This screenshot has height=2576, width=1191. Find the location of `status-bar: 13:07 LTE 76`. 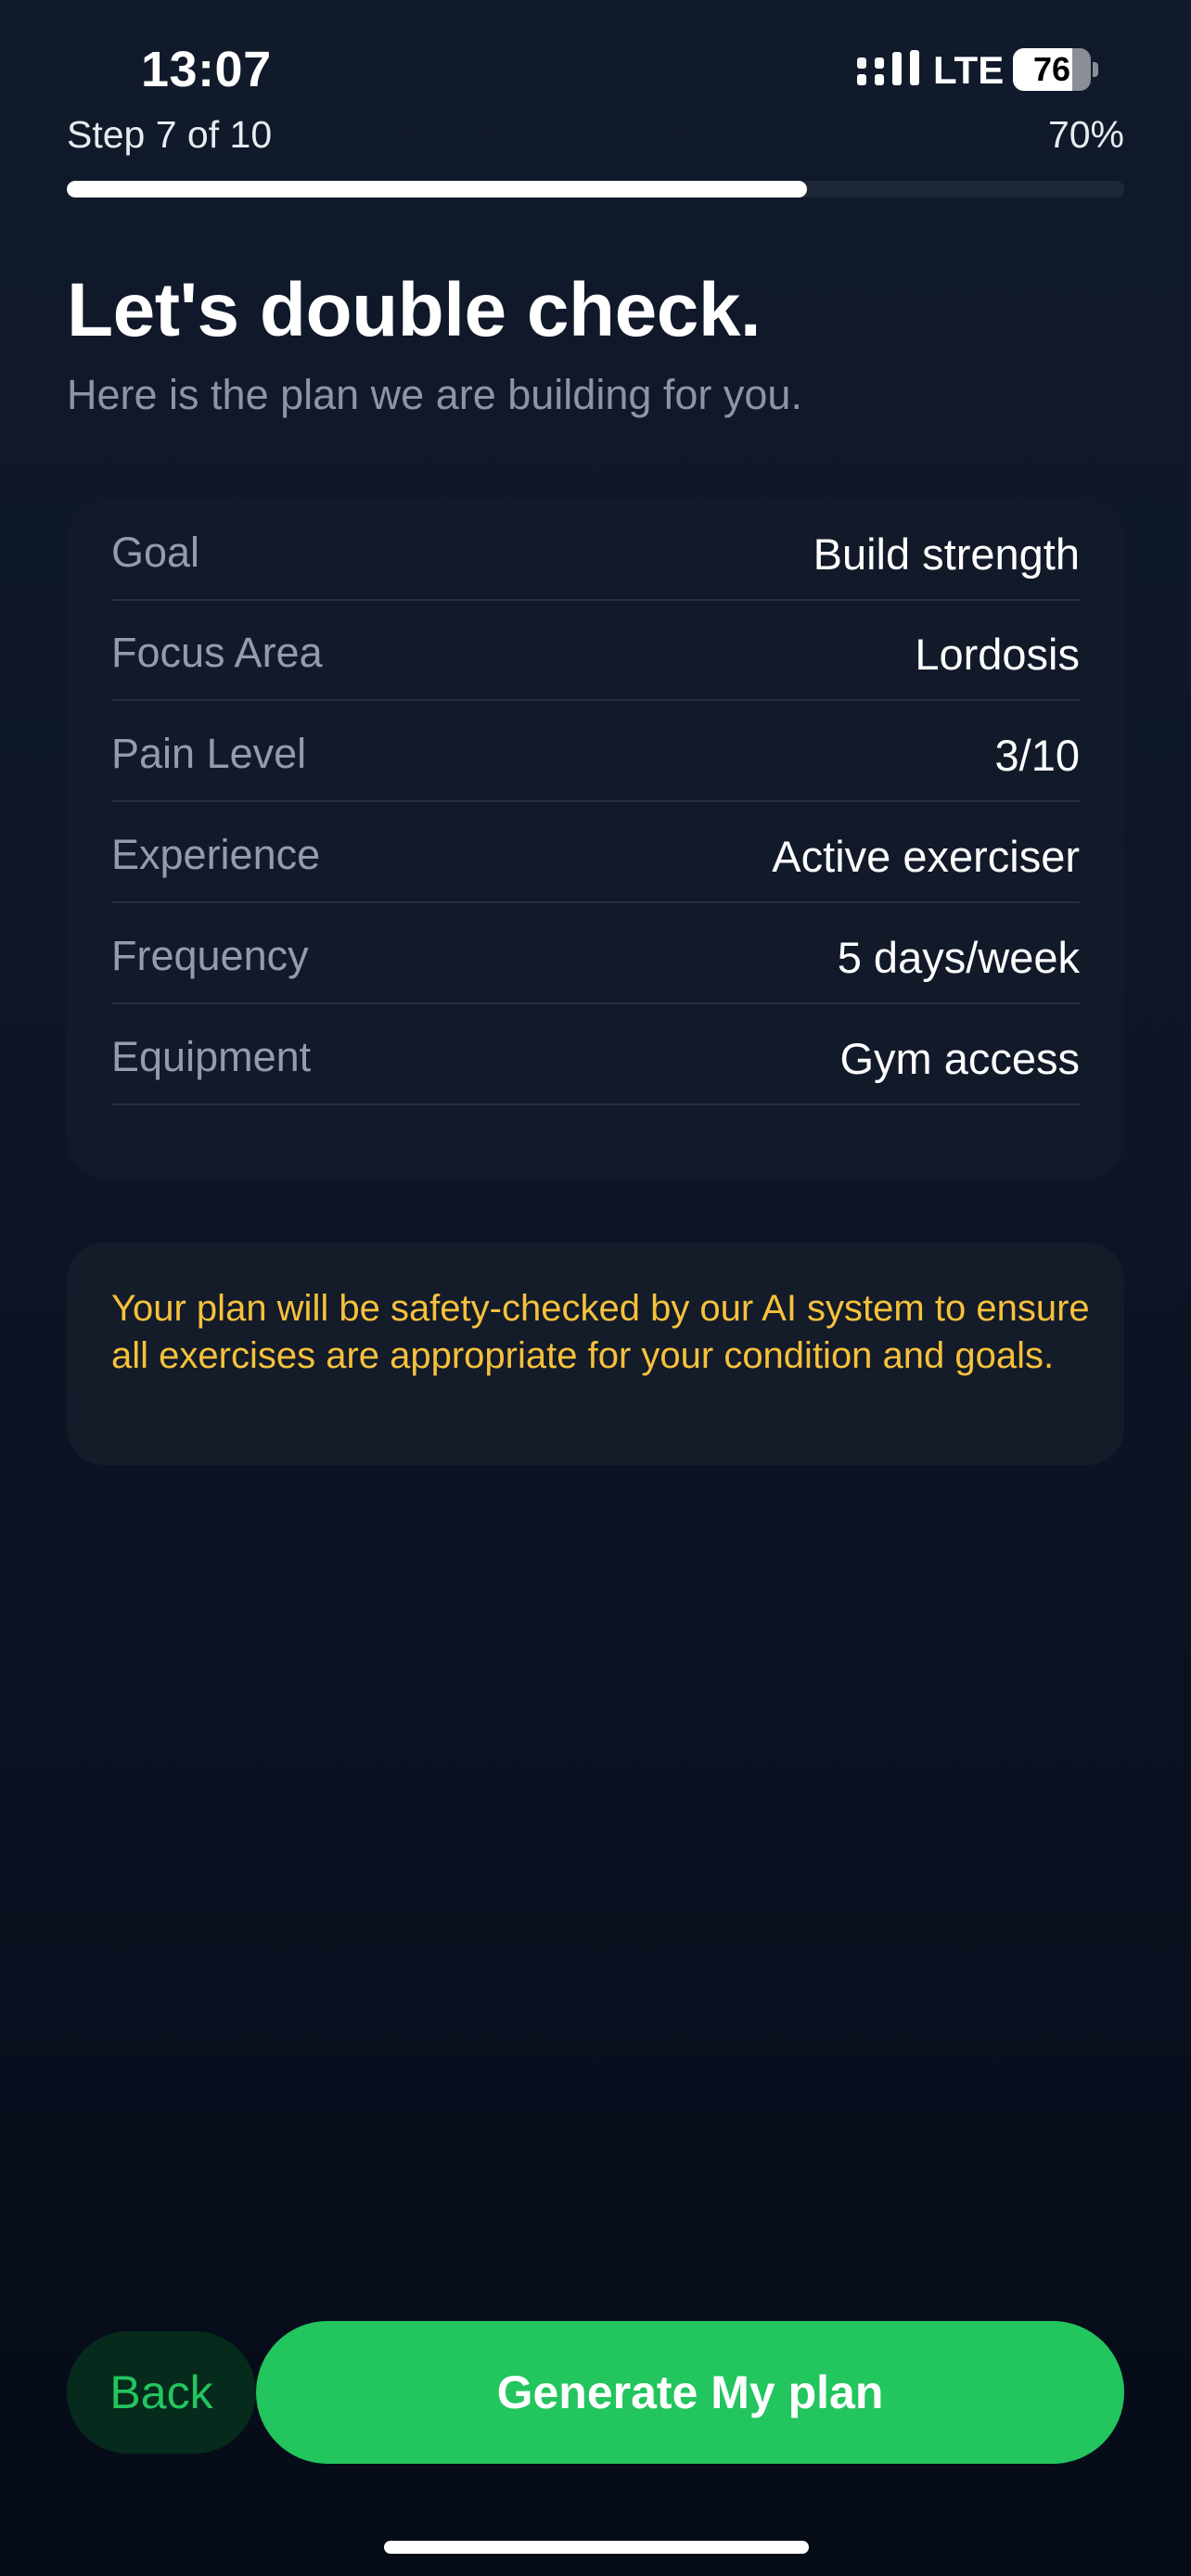

status-bar: 13:07 LTE 76 is located at coordinates (595, 55).